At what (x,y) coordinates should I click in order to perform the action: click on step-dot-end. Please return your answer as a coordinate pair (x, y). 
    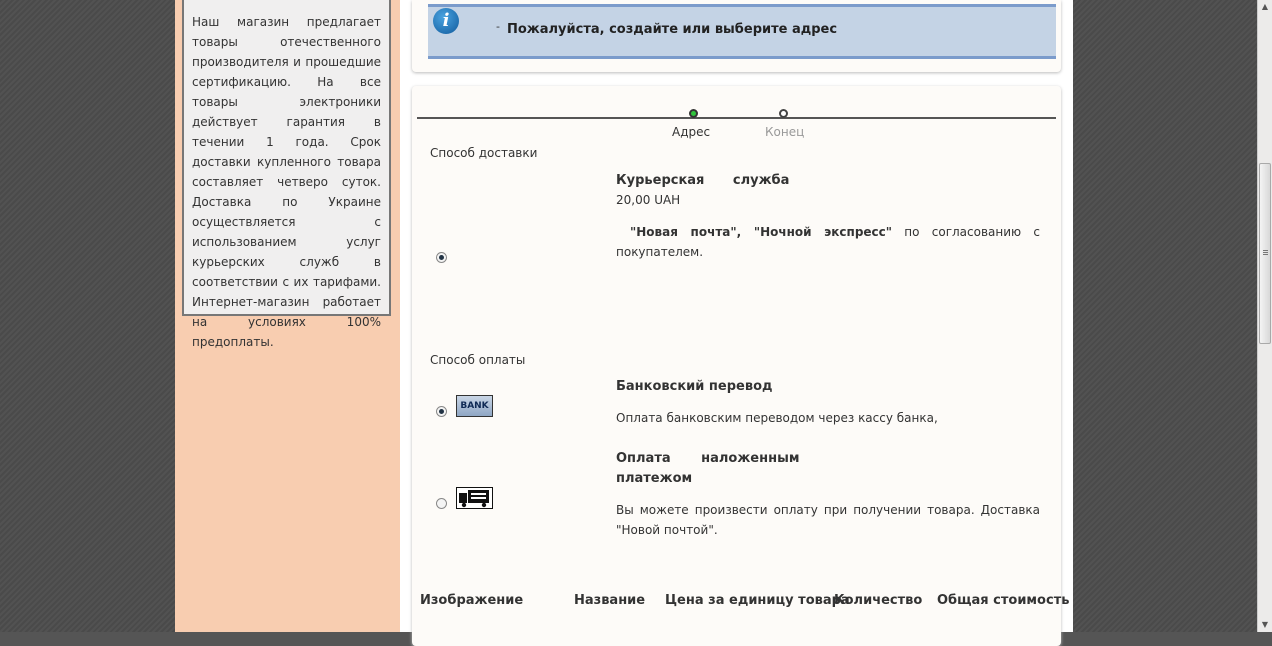
    Looking at the image, I should click on (783, 113).